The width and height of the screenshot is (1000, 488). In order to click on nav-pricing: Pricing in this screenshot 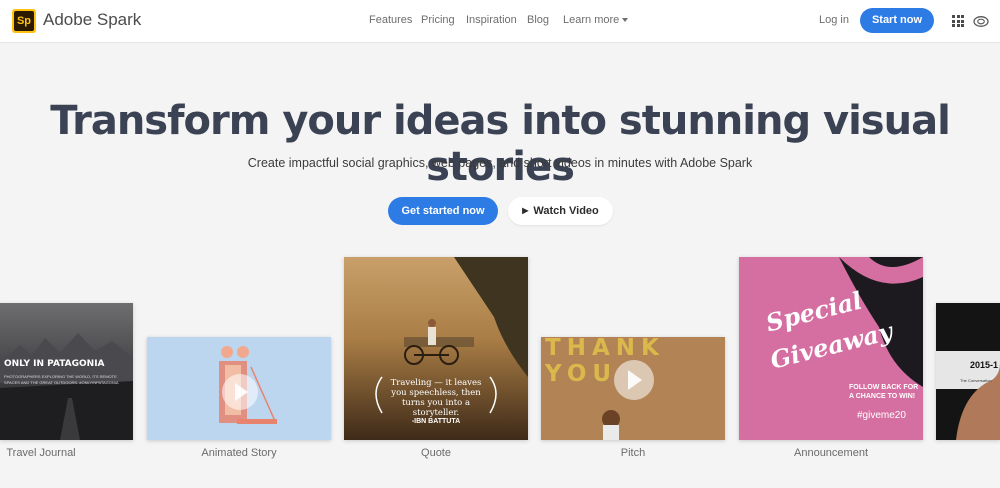, I will do `click(438, 20)`.